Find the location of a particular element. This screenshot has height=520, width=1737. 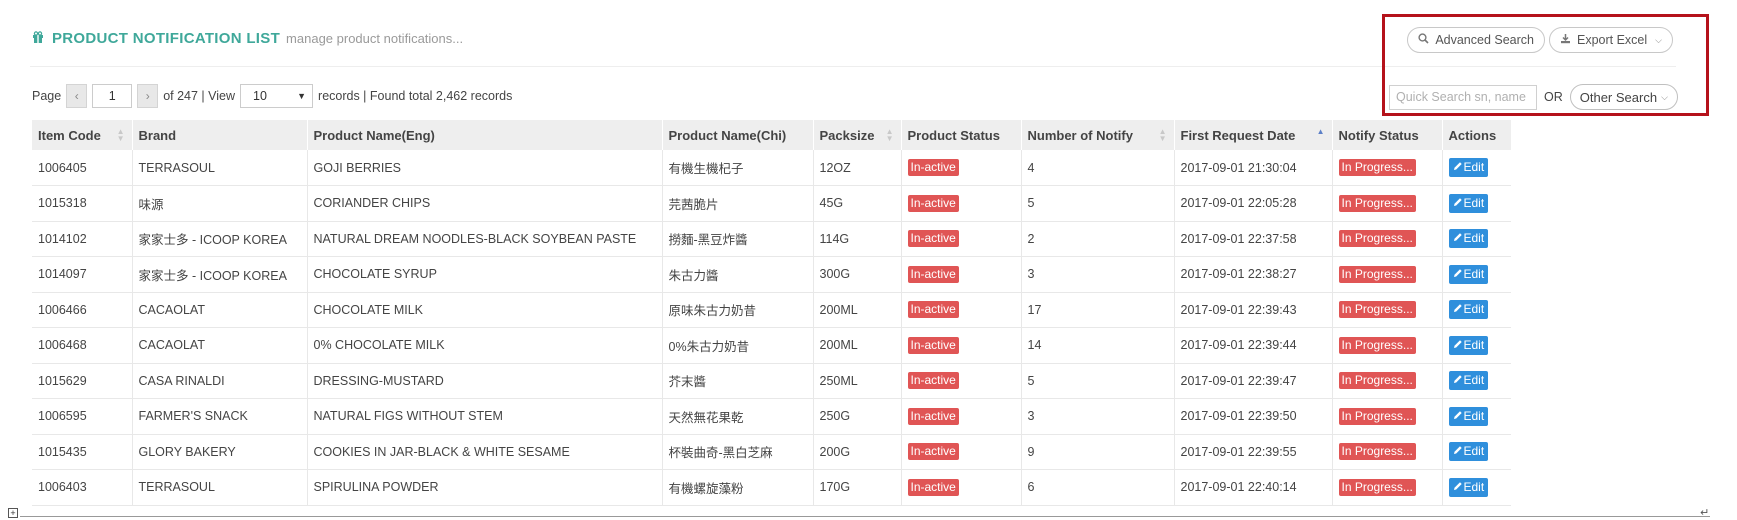

column-header-name-eng: Product Name(Eng) is located at coordinates (485, 135).